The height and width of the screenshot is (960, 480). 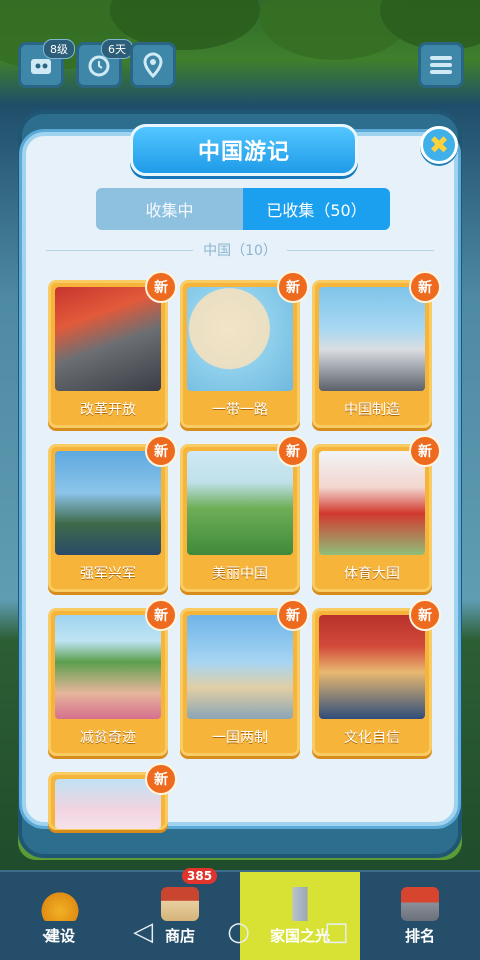 I want to click on hamburger-menu-icon, so click(x=441, y=65).